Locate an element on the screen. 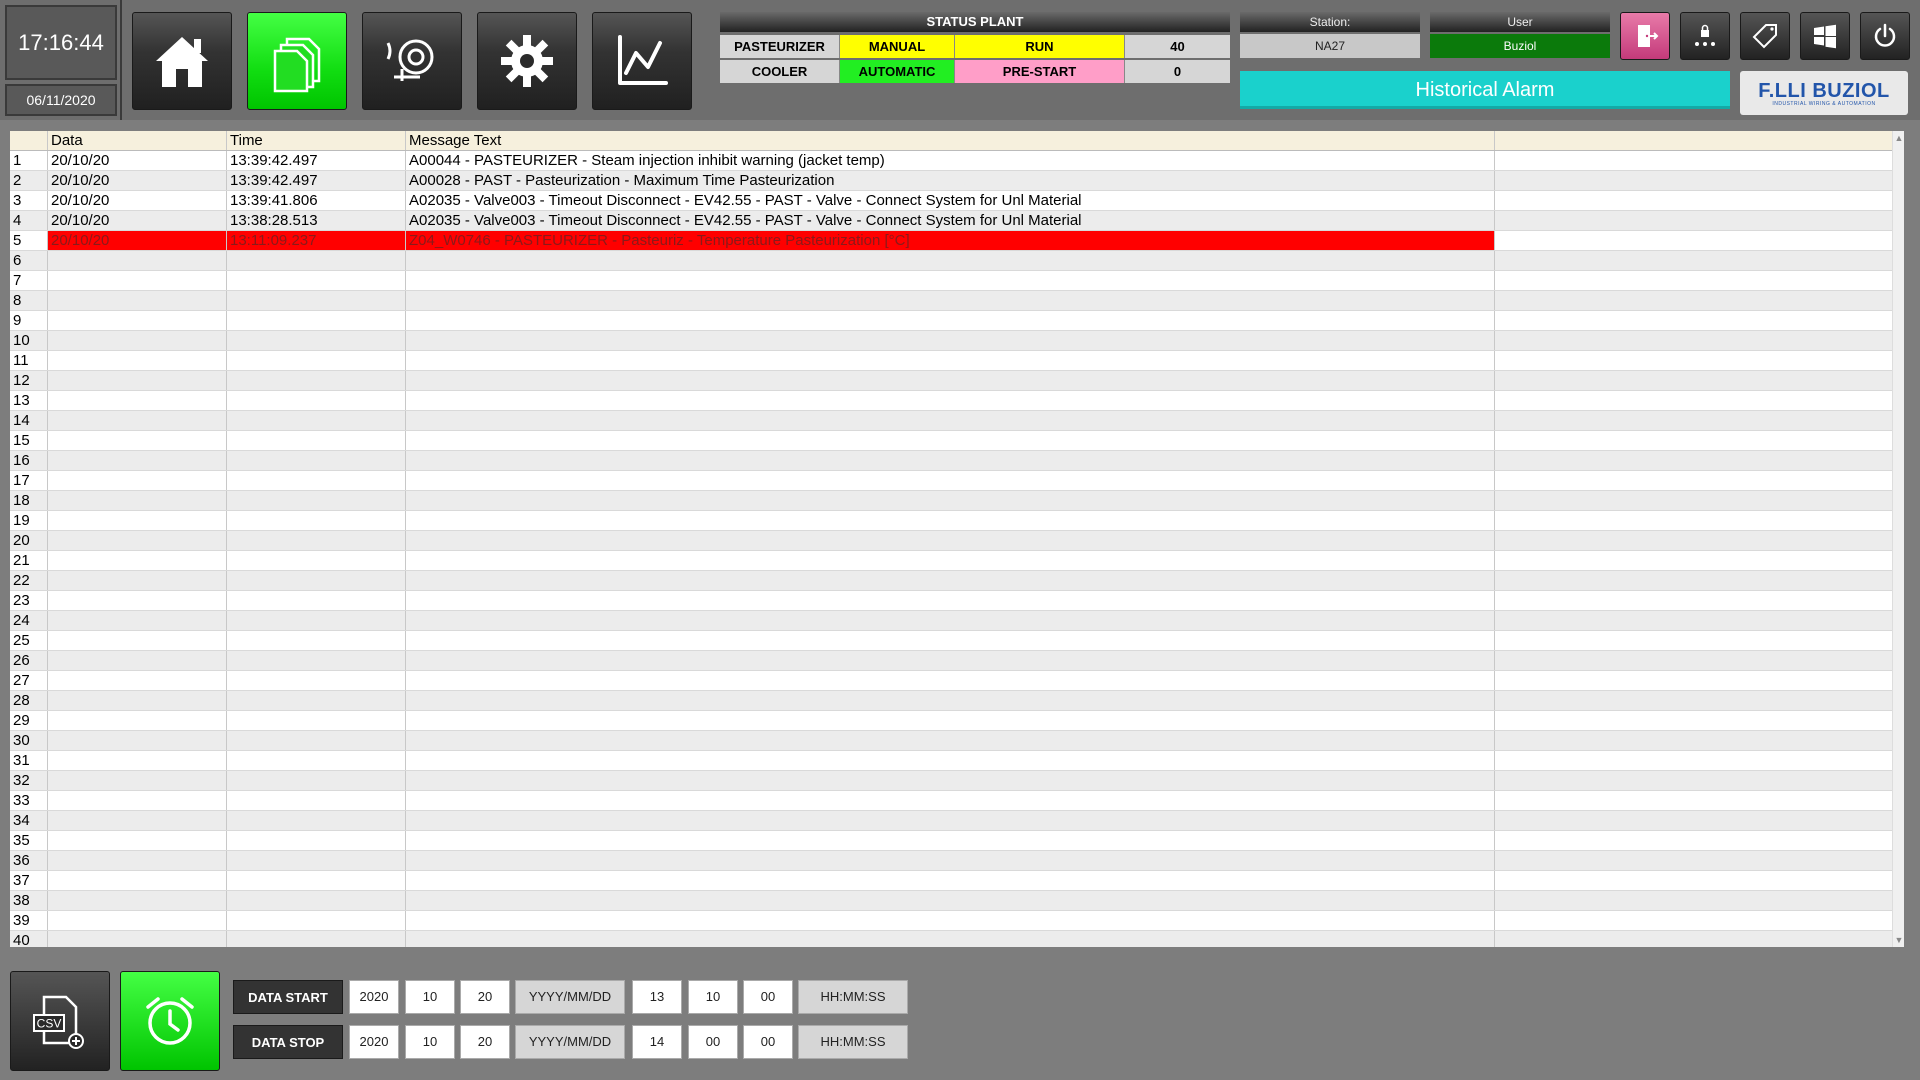  start-year-field: 2020 is located at coordinates (374, 997).